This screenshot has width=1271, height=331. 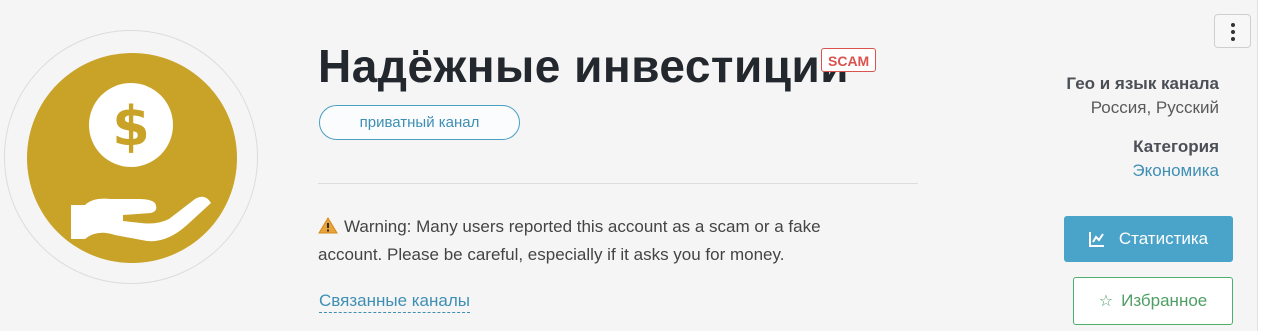 I want to click on divider, so click(x=618, y=183).